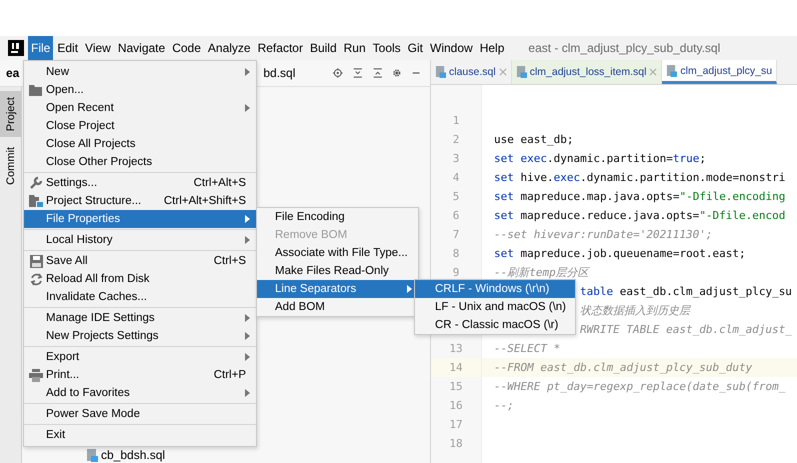 This screenshot has width=797, height=463. What do you see at coordinates (456, 177) in the screenshot?
I see `line-number: 4` at bounding box center [456, 177].